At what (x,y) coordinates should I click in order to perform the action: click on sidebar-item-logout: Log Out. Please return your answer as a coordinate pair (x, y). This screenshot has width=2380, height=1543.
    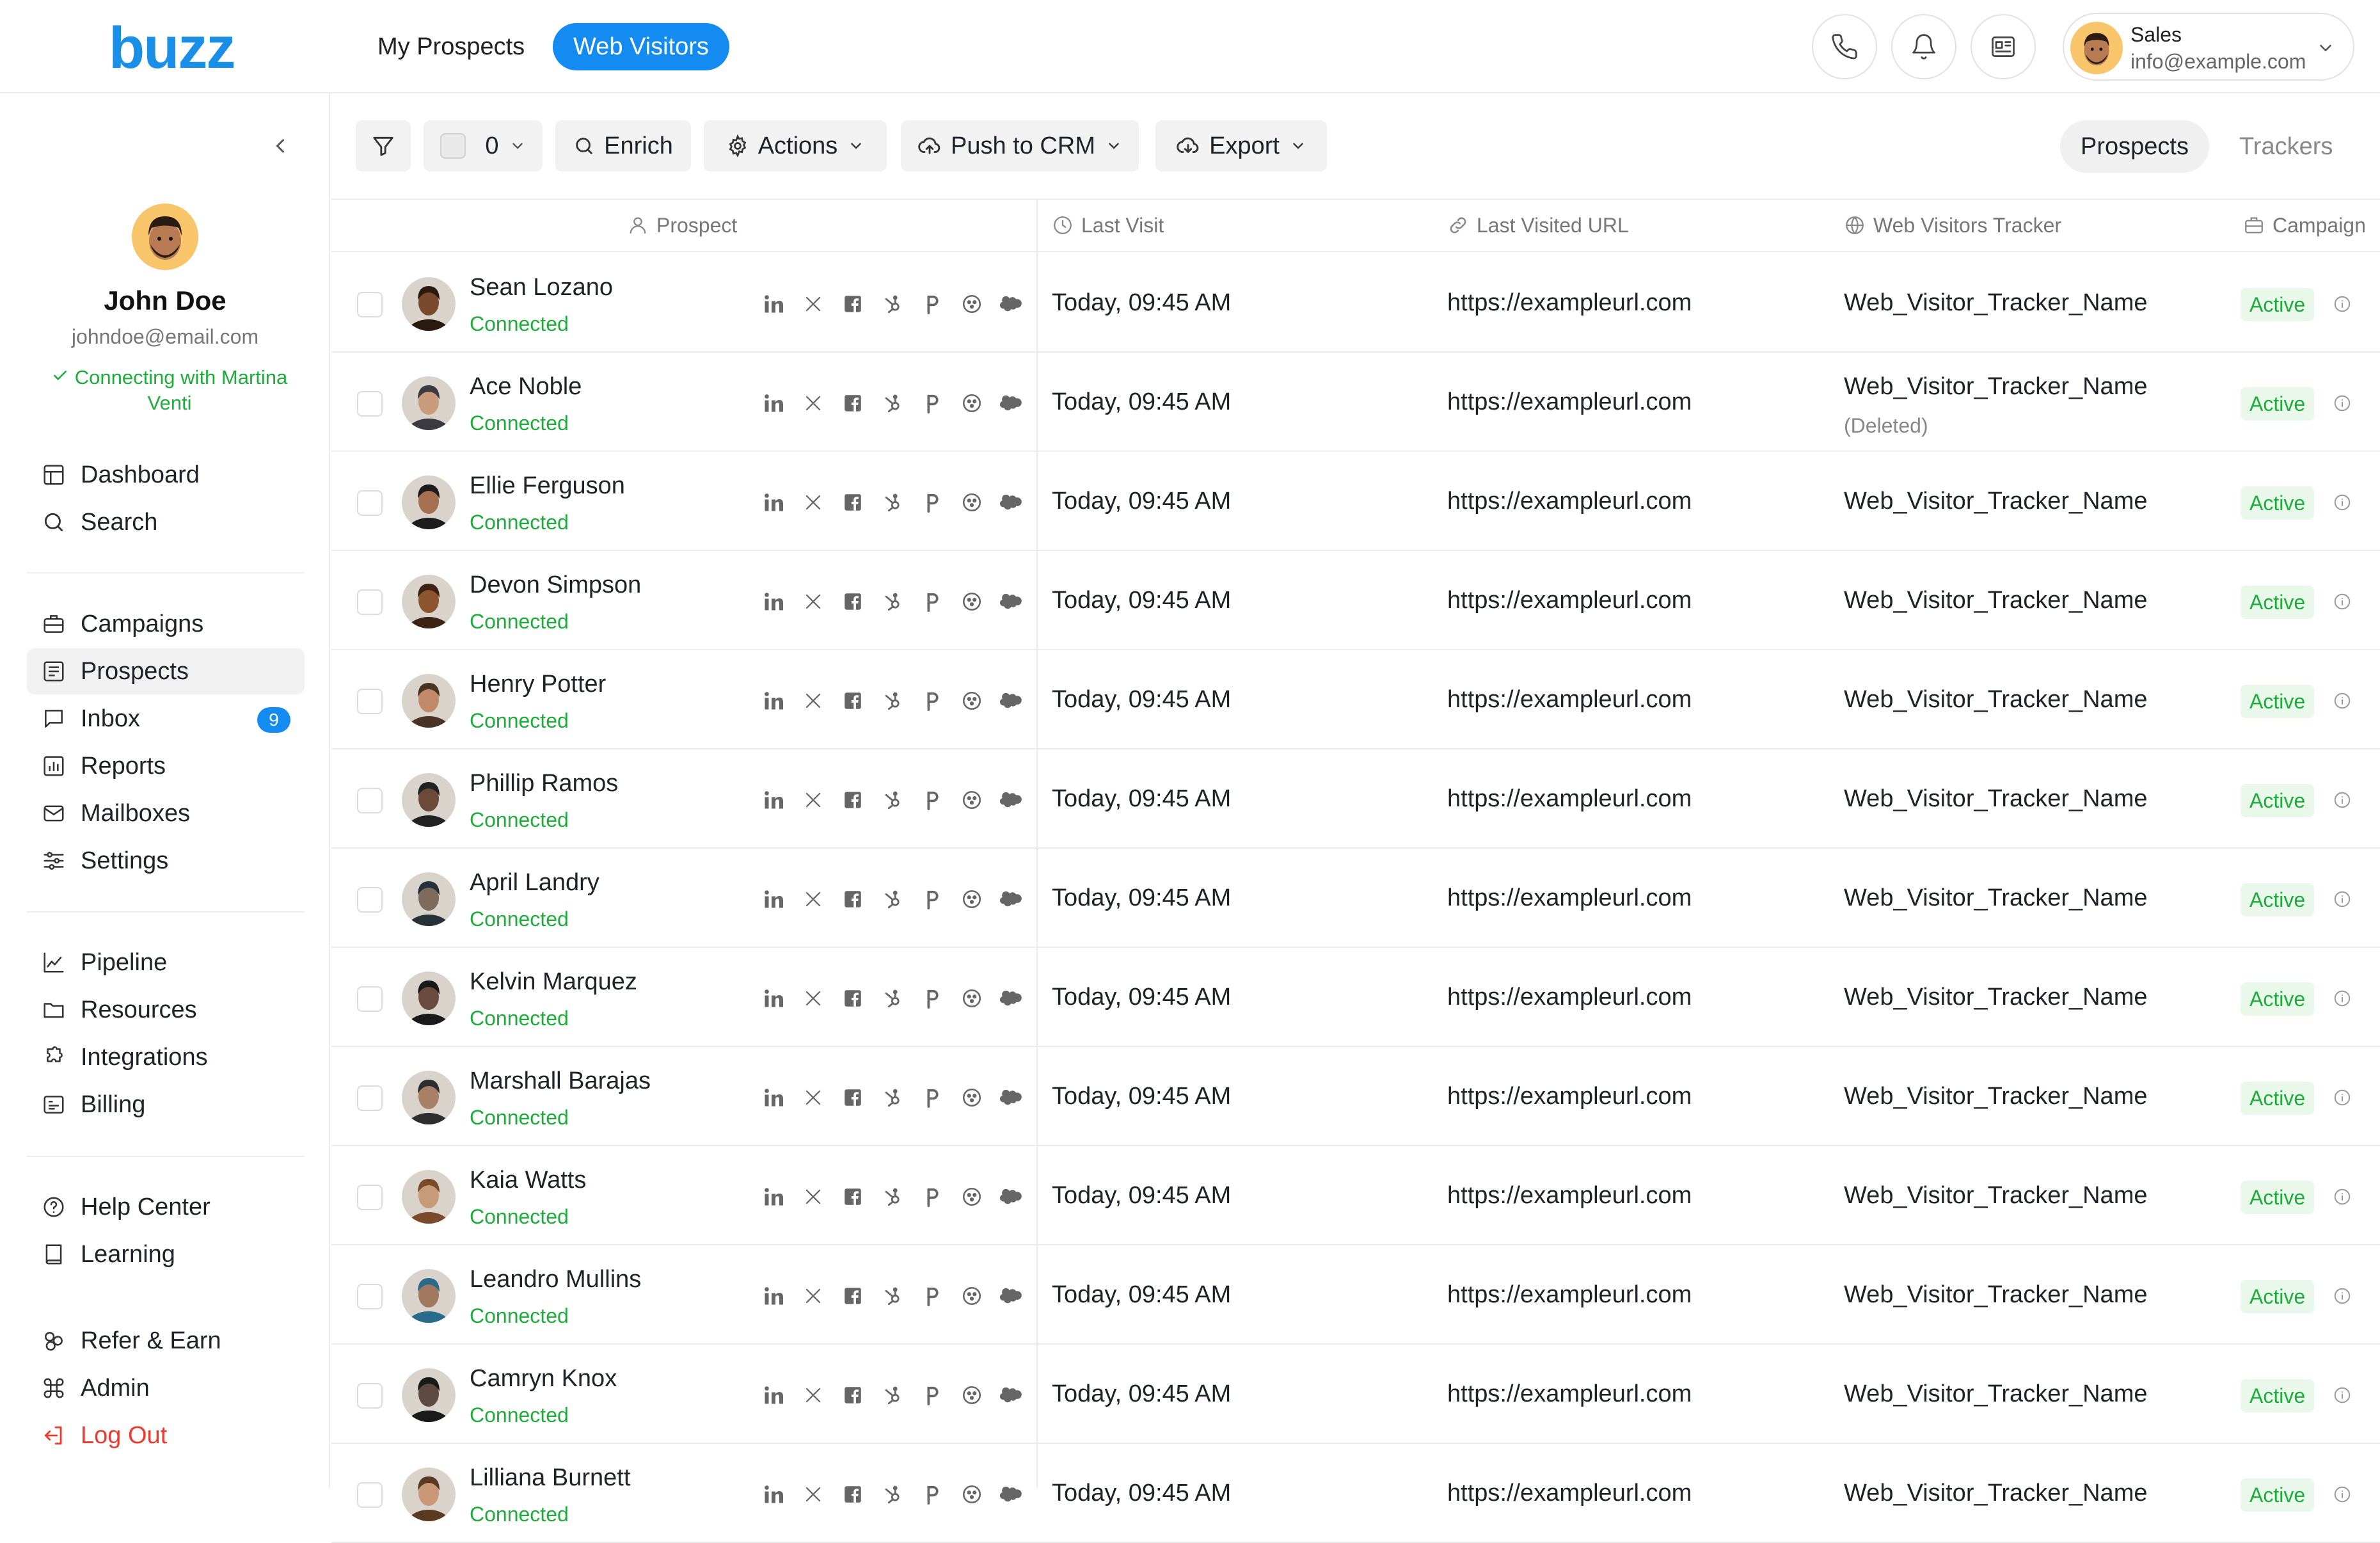
    Looking at the image, I should click on (166, 1435).